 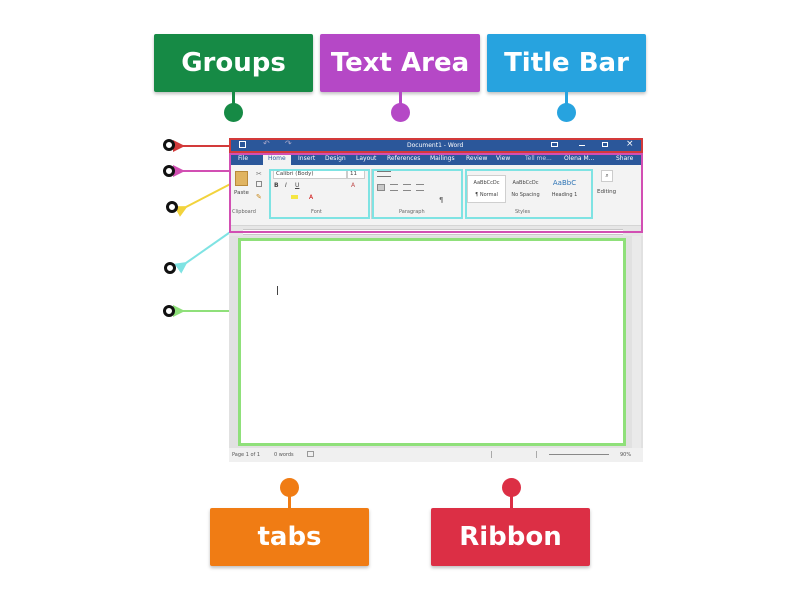 What do you see at coordinates (529, 194) in the screenshot?
I see `frame-group-styles` at bounding box center [529, 194].